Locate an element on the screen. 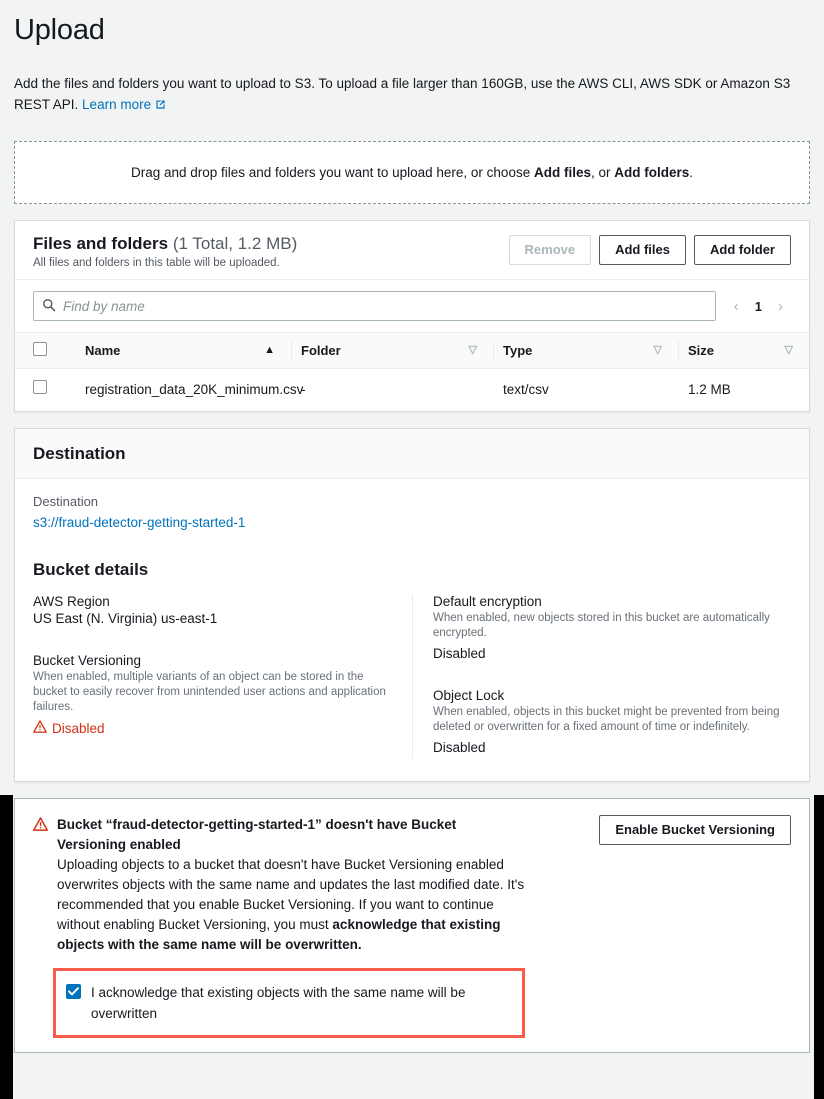 This screenshot has width=824, height=1099. column-header-name: Name ▲ is located at coordinates (183, 350).